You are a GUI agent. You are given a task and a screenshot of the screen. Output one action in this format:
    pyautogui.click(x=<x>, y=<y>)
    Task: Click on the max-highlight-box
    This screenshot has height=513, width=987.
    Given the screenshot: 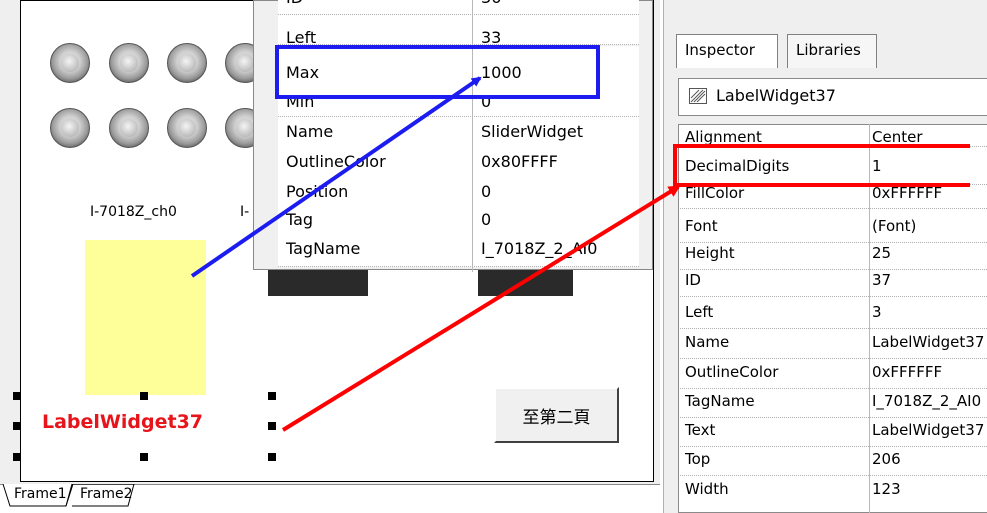 What is the action you would take?
    pyautogui.click(x=437, y=72)
    